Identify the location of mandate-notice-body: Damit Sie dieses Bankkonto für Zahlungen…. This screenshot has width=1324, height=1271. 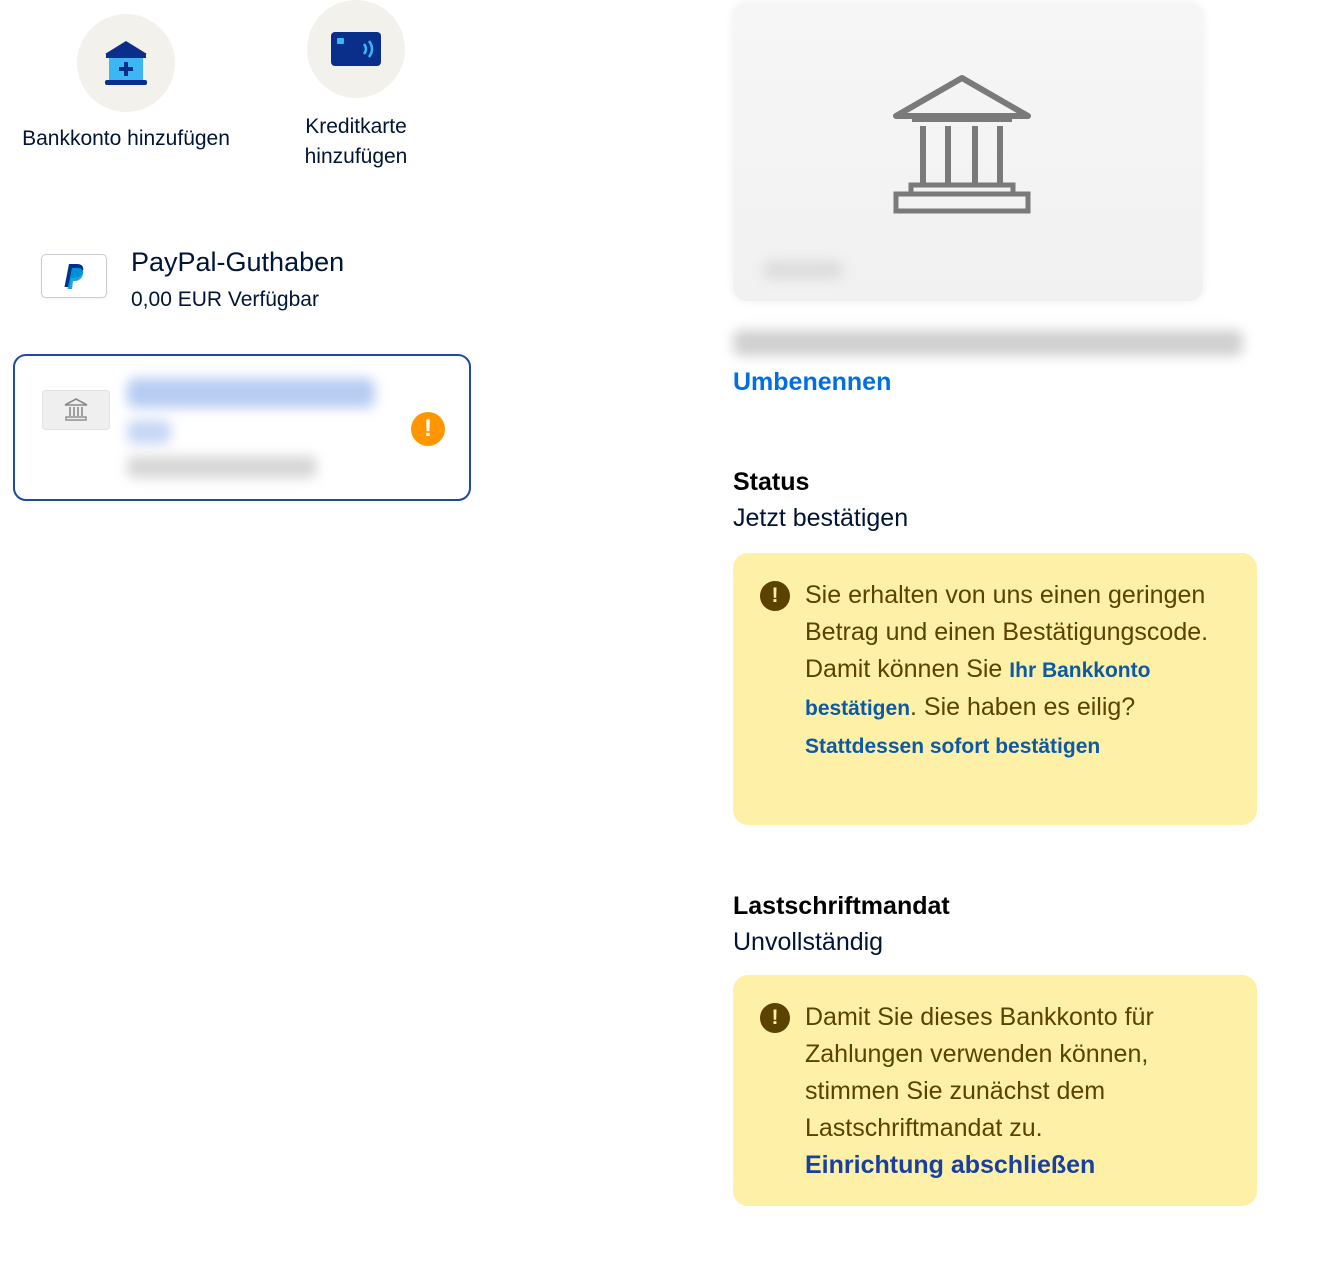
(979, 1072).